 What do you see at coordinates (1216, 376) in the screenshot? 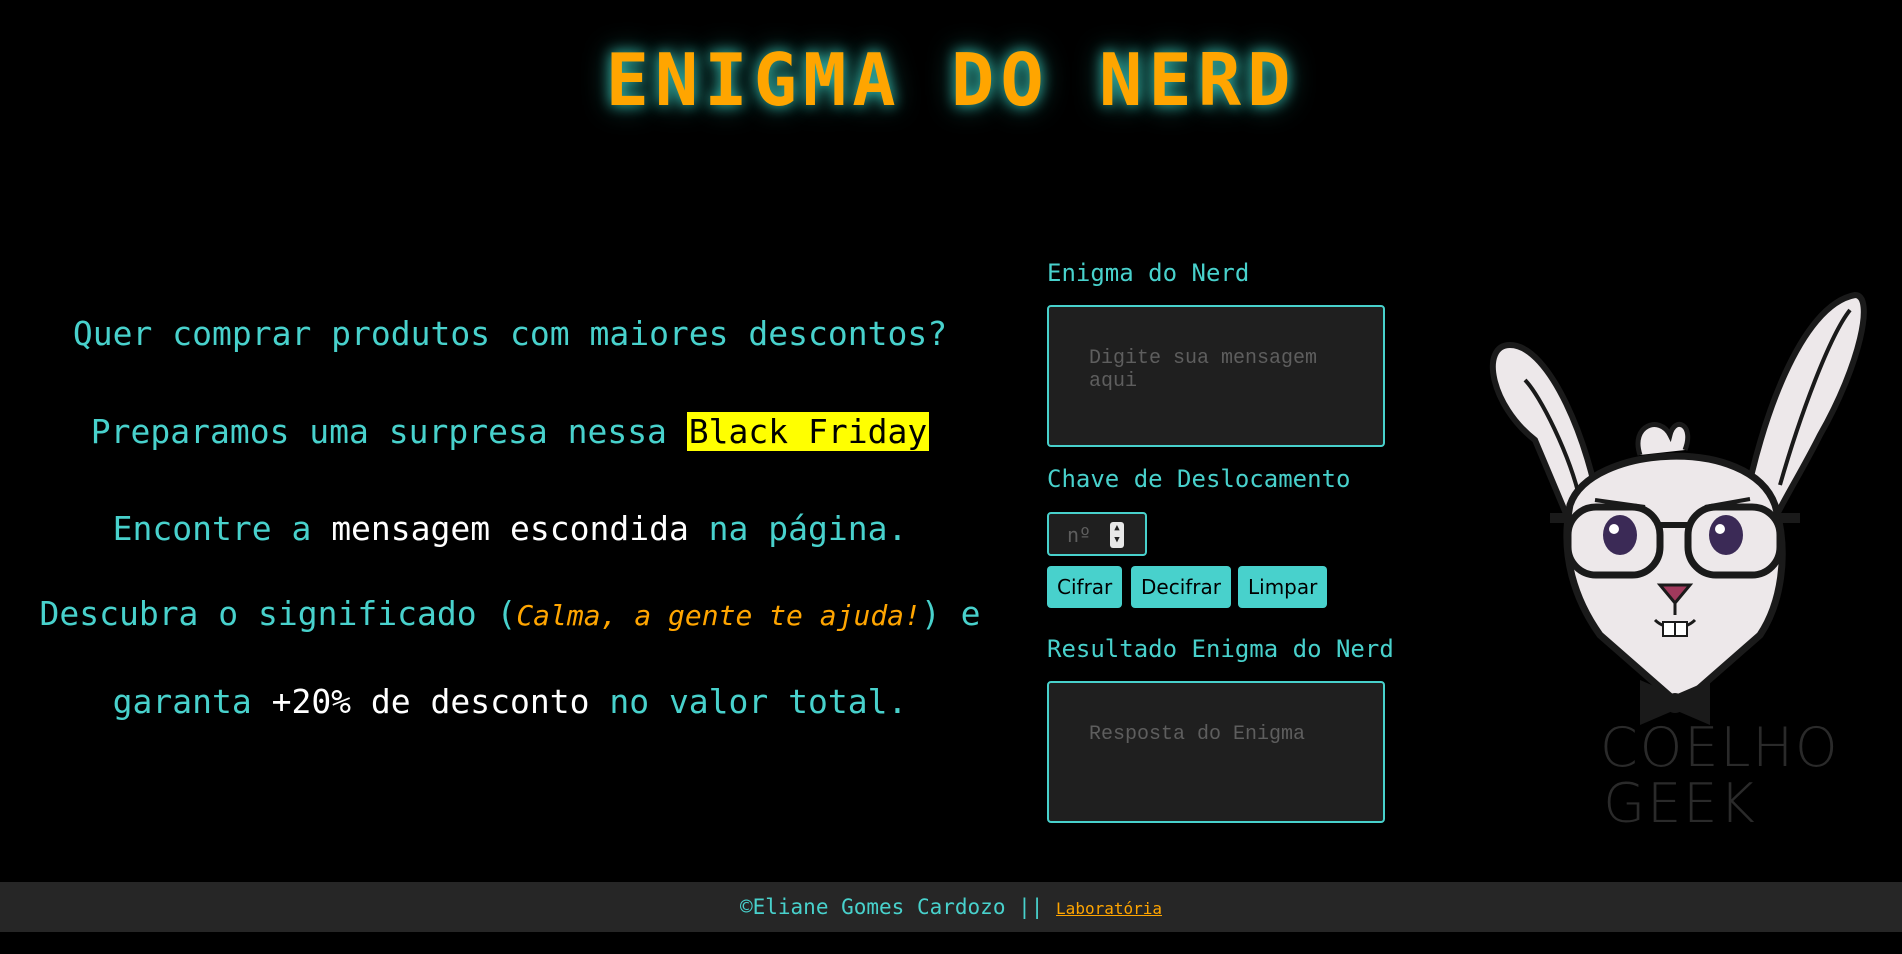
I see `message-input` at bounding box center [1216, 376].